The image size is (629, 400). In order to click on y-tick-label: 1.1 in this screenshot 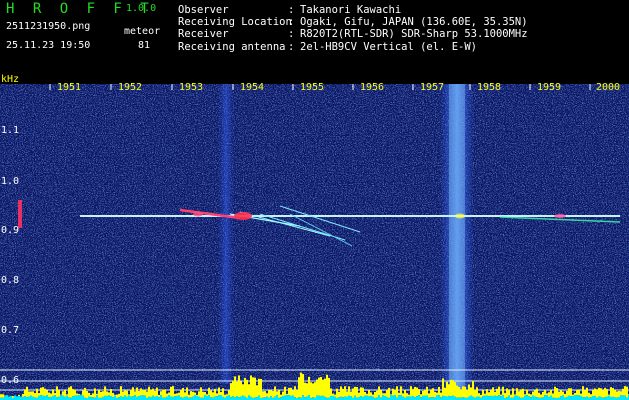, I will do `click(10, 130)`.